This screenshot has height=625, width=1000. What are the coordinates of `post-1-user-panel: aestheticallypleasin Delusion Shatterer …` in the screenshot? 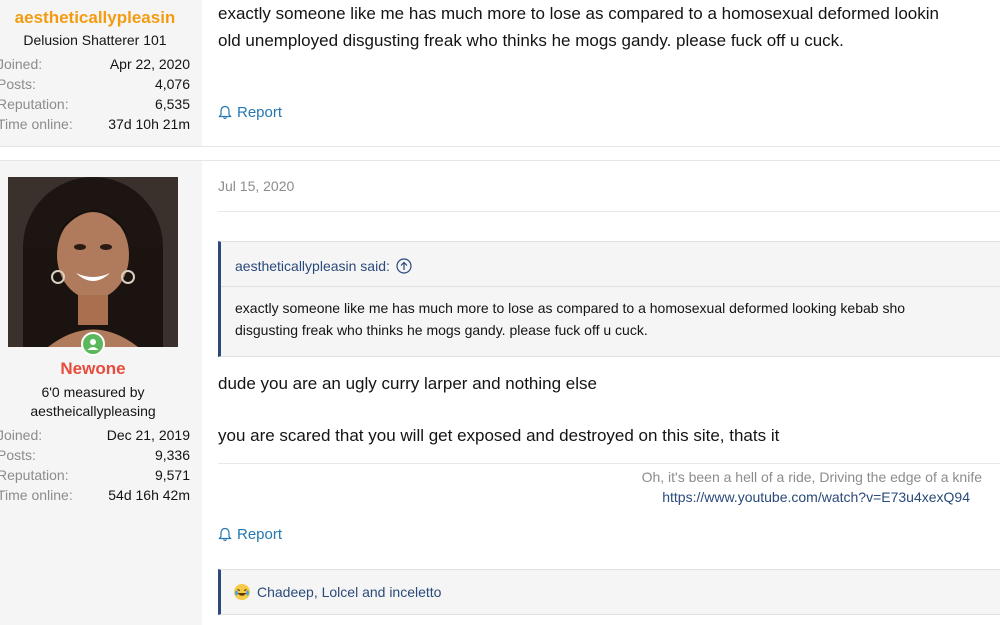 It's located at (101, 73).